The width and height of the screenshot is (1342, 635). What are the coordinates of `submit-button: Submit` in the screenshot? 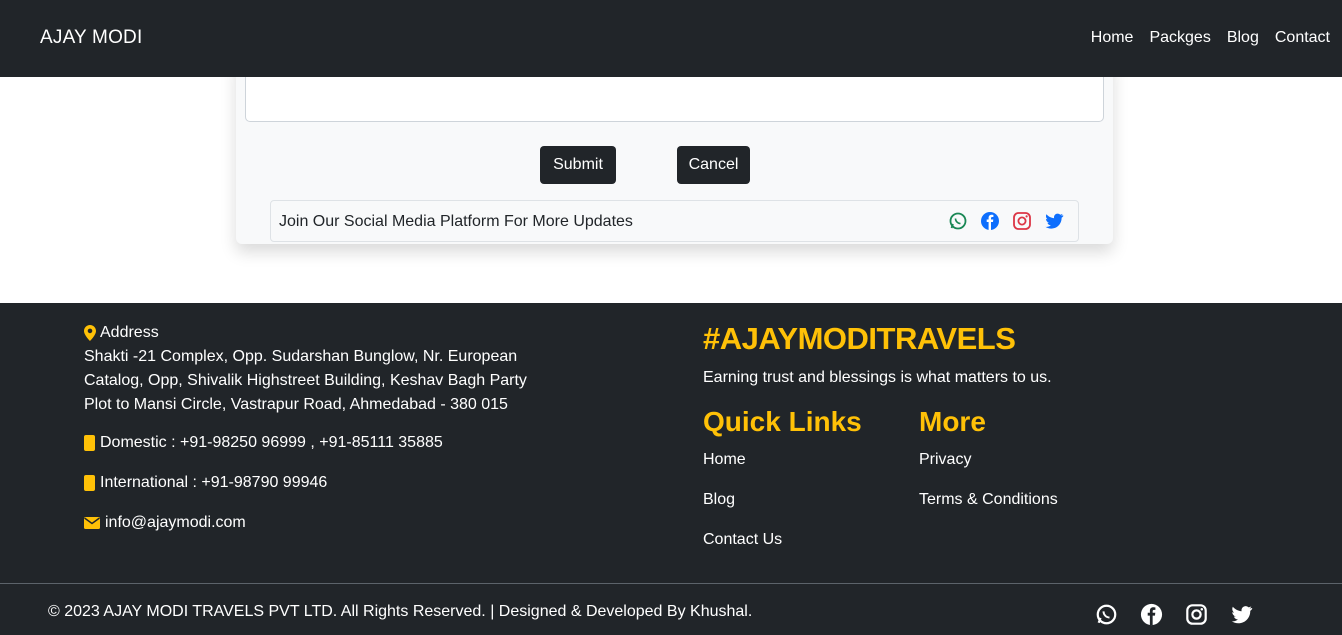 It's located at (578, 165).